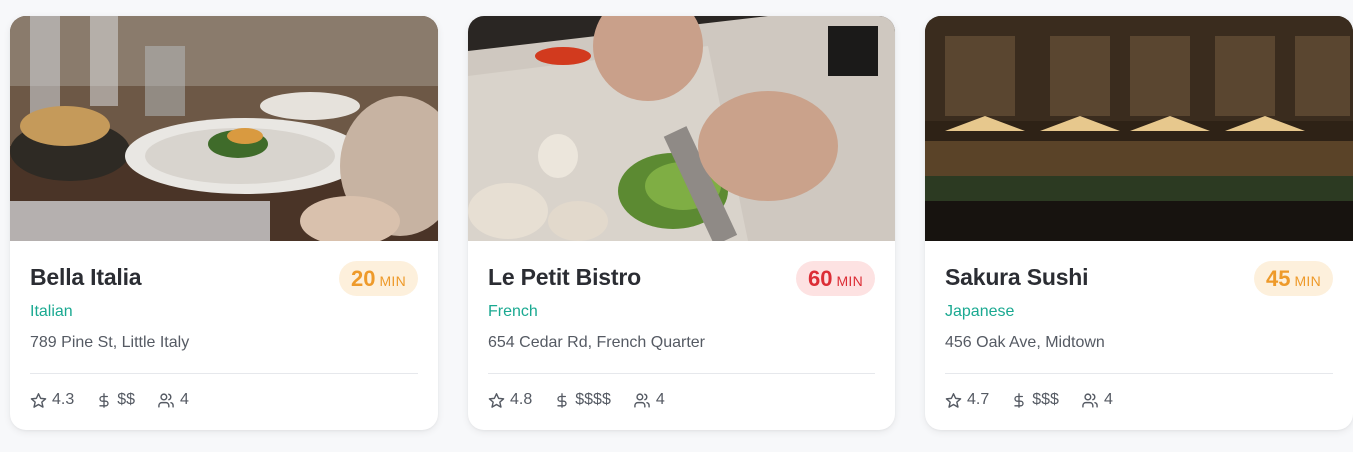 This screenshot has height=452, width=1353. I want to click on restaurant-name: Bella Italia, so click(86, 277).